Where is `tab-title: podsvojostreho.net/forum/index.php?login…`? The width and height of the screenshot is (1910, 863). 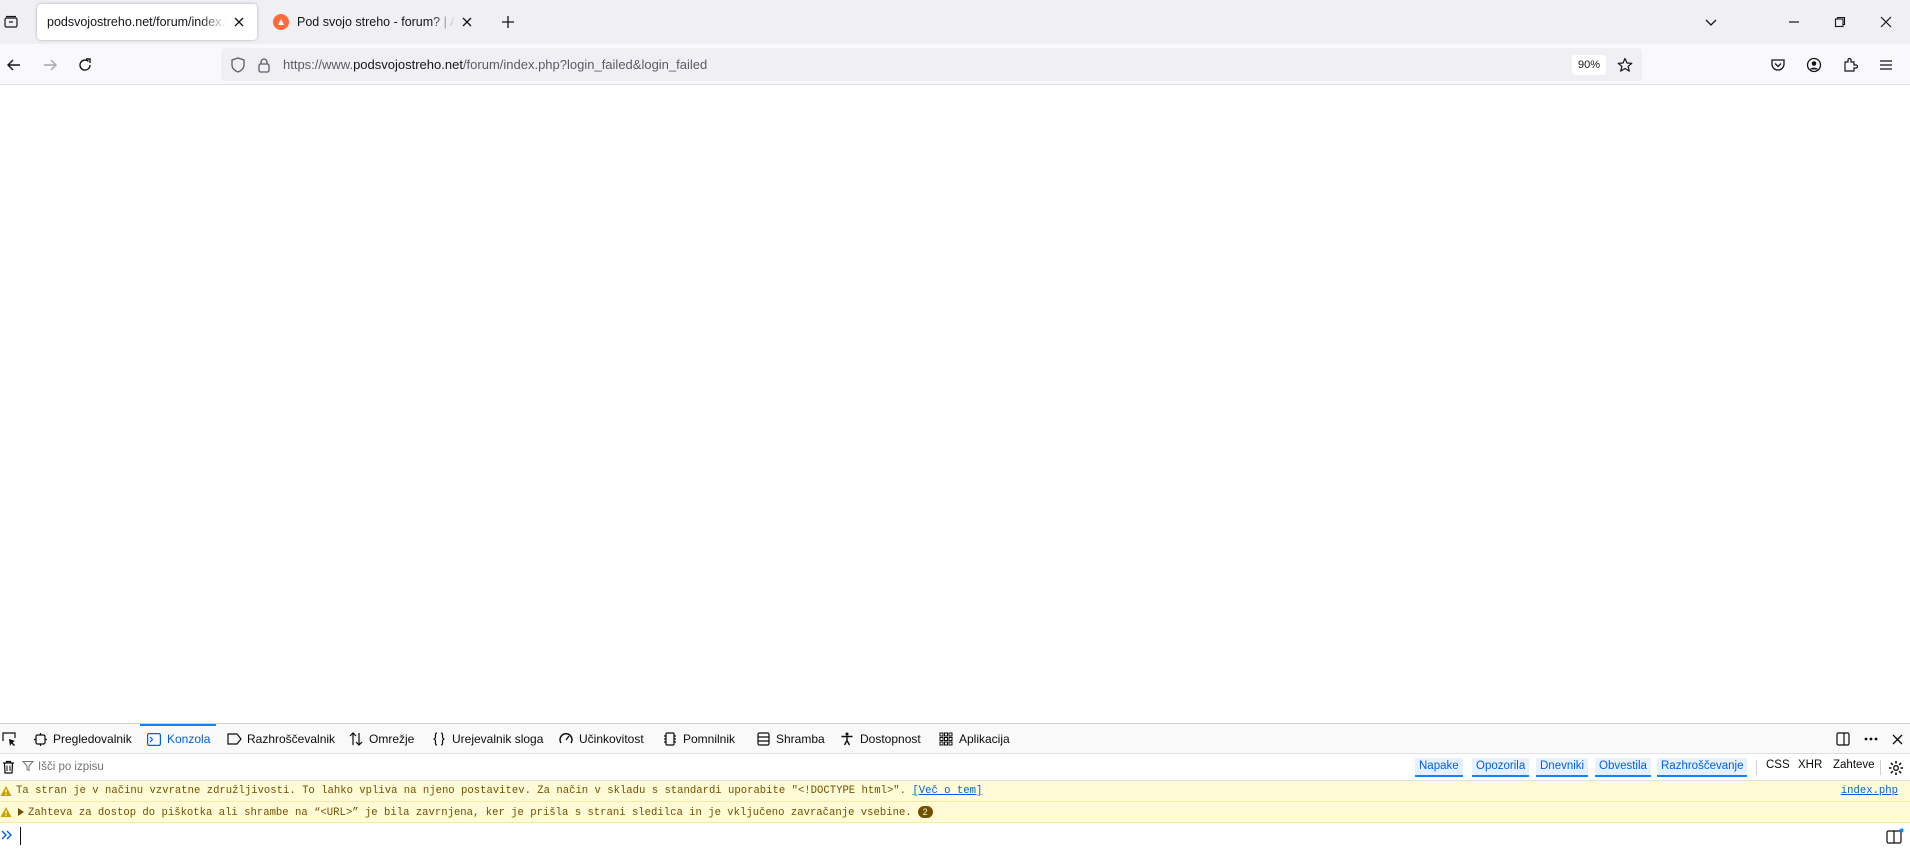 tab-title: podsvojostreho.net/forum/index.php?login… is located at coordinates (137, 22).